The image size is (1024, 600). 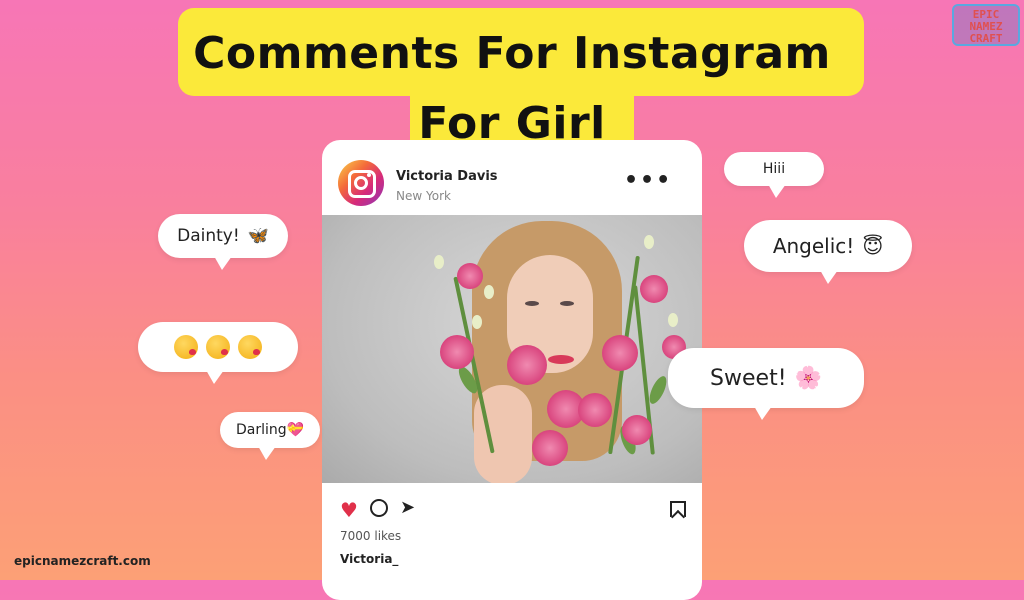 I want to click on like-heart-icon: ♥, so click(x=349, y=510).